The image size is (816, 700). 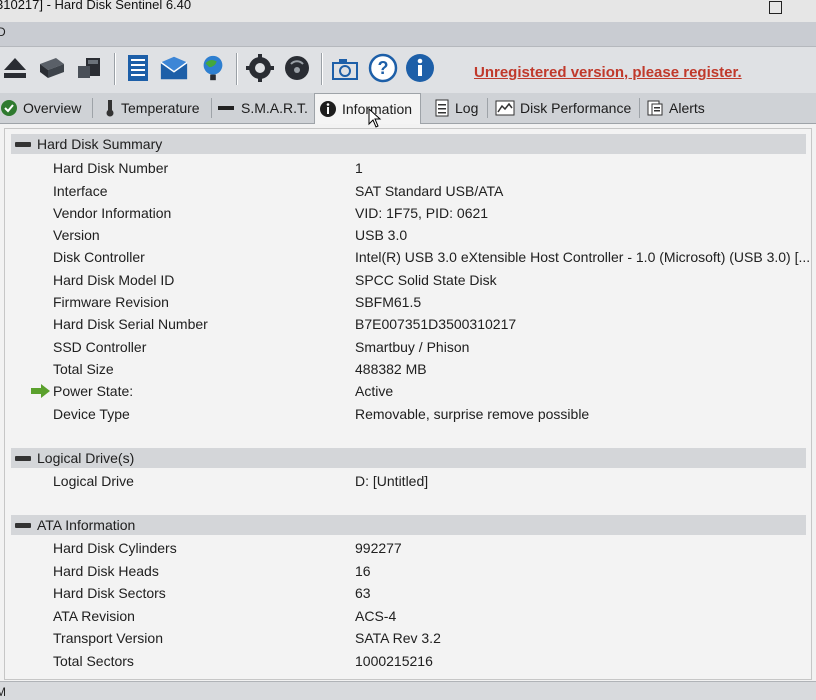 What do you see at coordinates (130, 324) in the screenshot?
I see `row-label: Hard Disk Serial Number` at bounding box center [130, 324].